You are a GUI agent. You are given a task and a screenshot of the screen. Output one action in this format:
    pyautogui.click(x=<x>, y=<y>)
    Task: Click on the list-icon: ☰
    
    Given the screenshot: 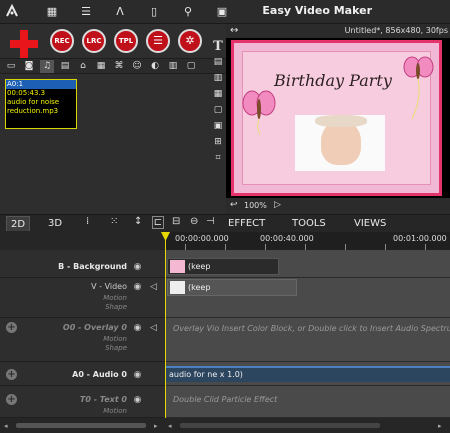 What is the action you would take?
    pyautogui.click(x=86, y=12)
    